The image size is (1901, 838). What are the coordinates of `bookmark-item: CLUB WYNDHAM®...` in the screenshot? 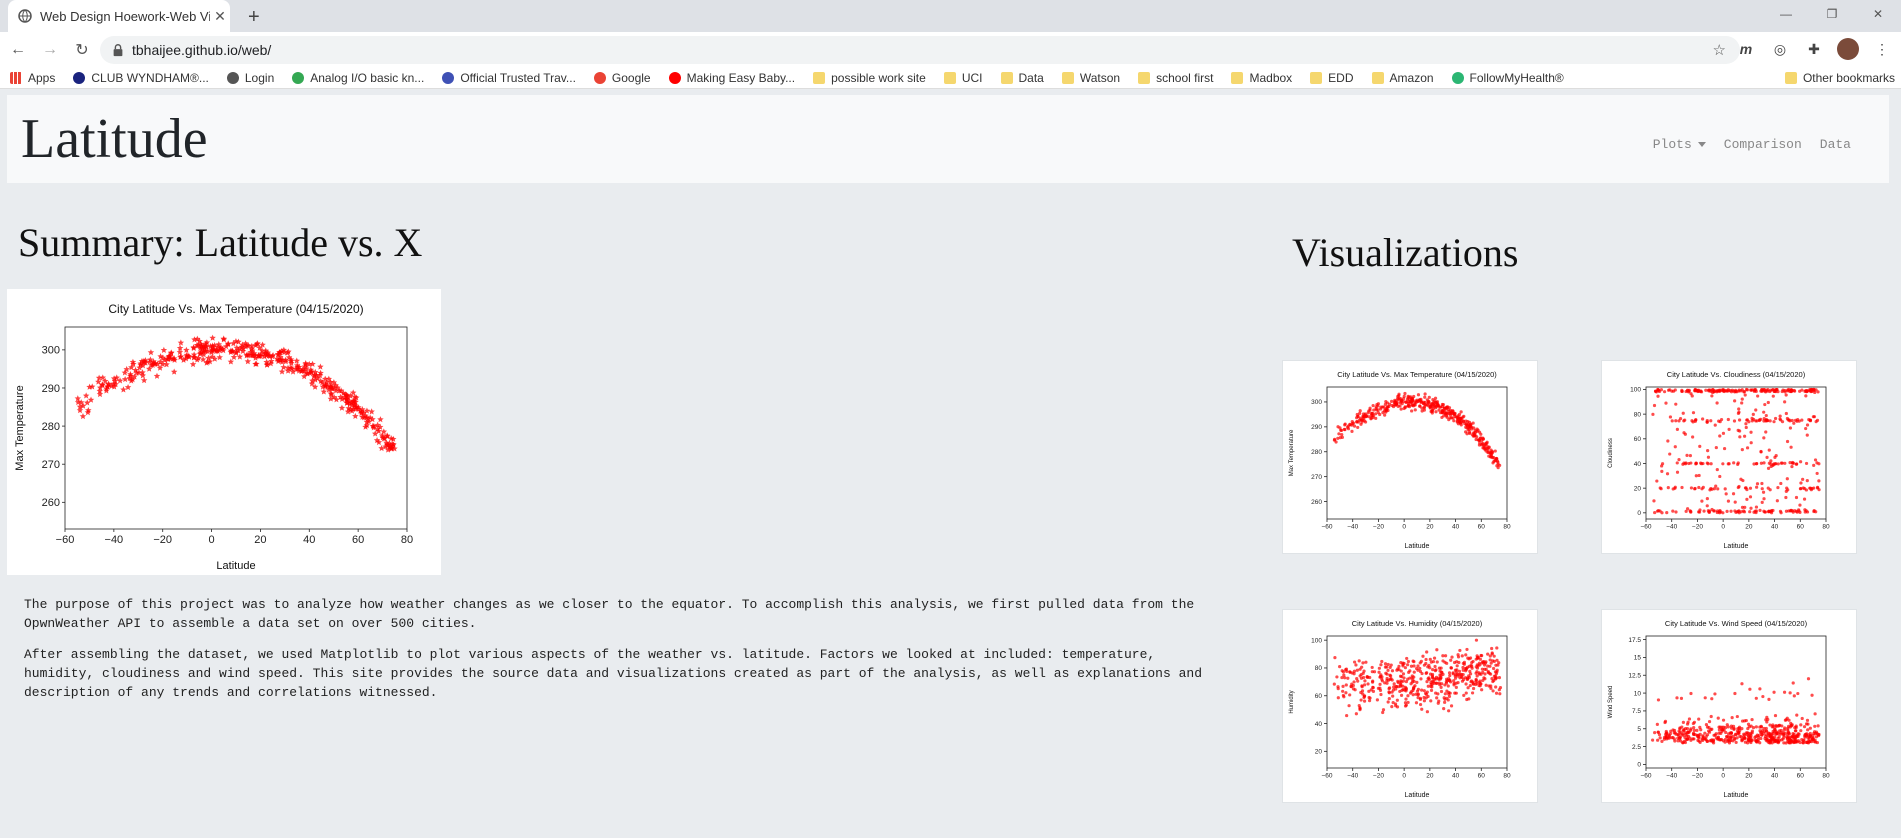 It's located at (141, 78).